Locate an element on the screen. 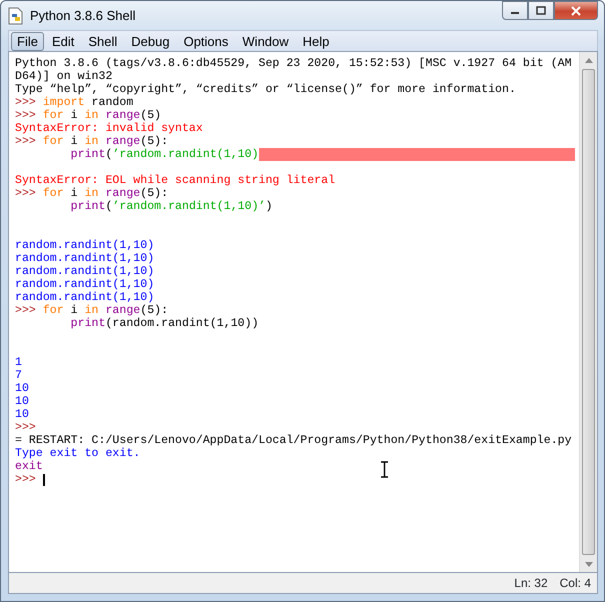 The height and width of the screenshot is (602, 605). window-title: Python 3.8.6 Shell is located at coordinates (83, 15).